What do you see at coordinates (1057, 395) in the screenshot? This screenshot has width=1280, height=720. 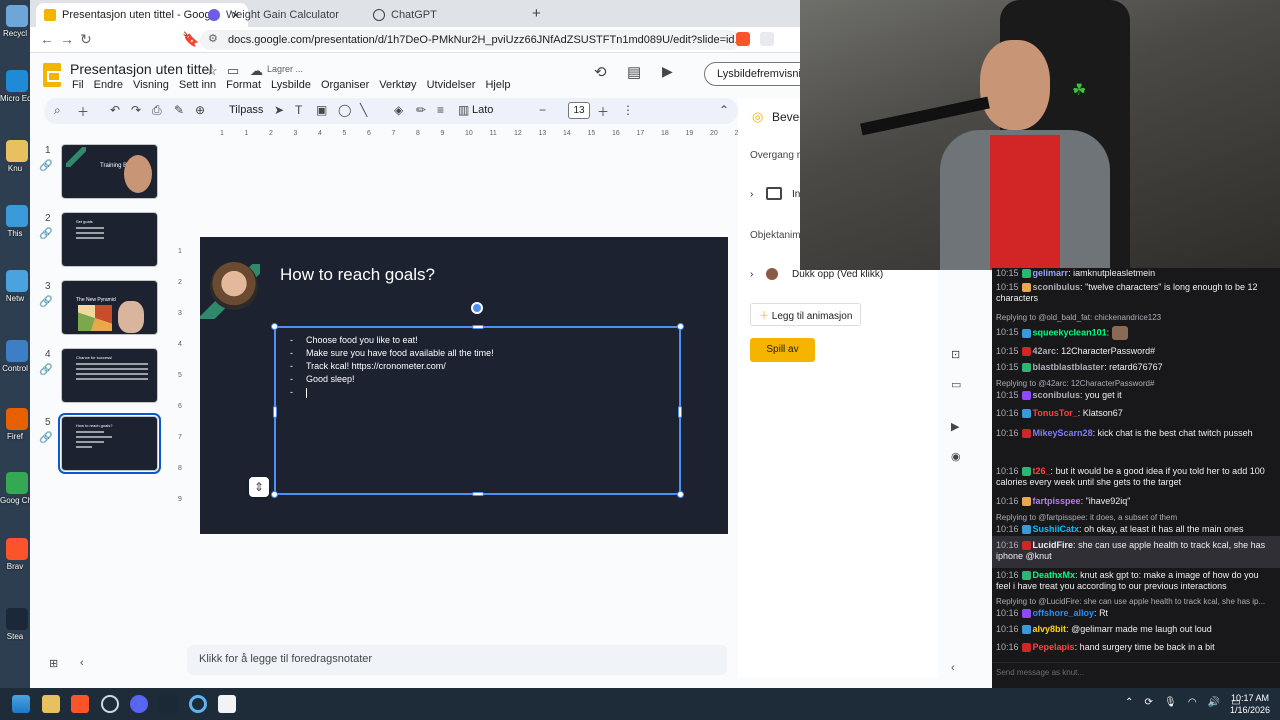 I see `chat-username: sconibulus` at bounding box center [1057, 395].